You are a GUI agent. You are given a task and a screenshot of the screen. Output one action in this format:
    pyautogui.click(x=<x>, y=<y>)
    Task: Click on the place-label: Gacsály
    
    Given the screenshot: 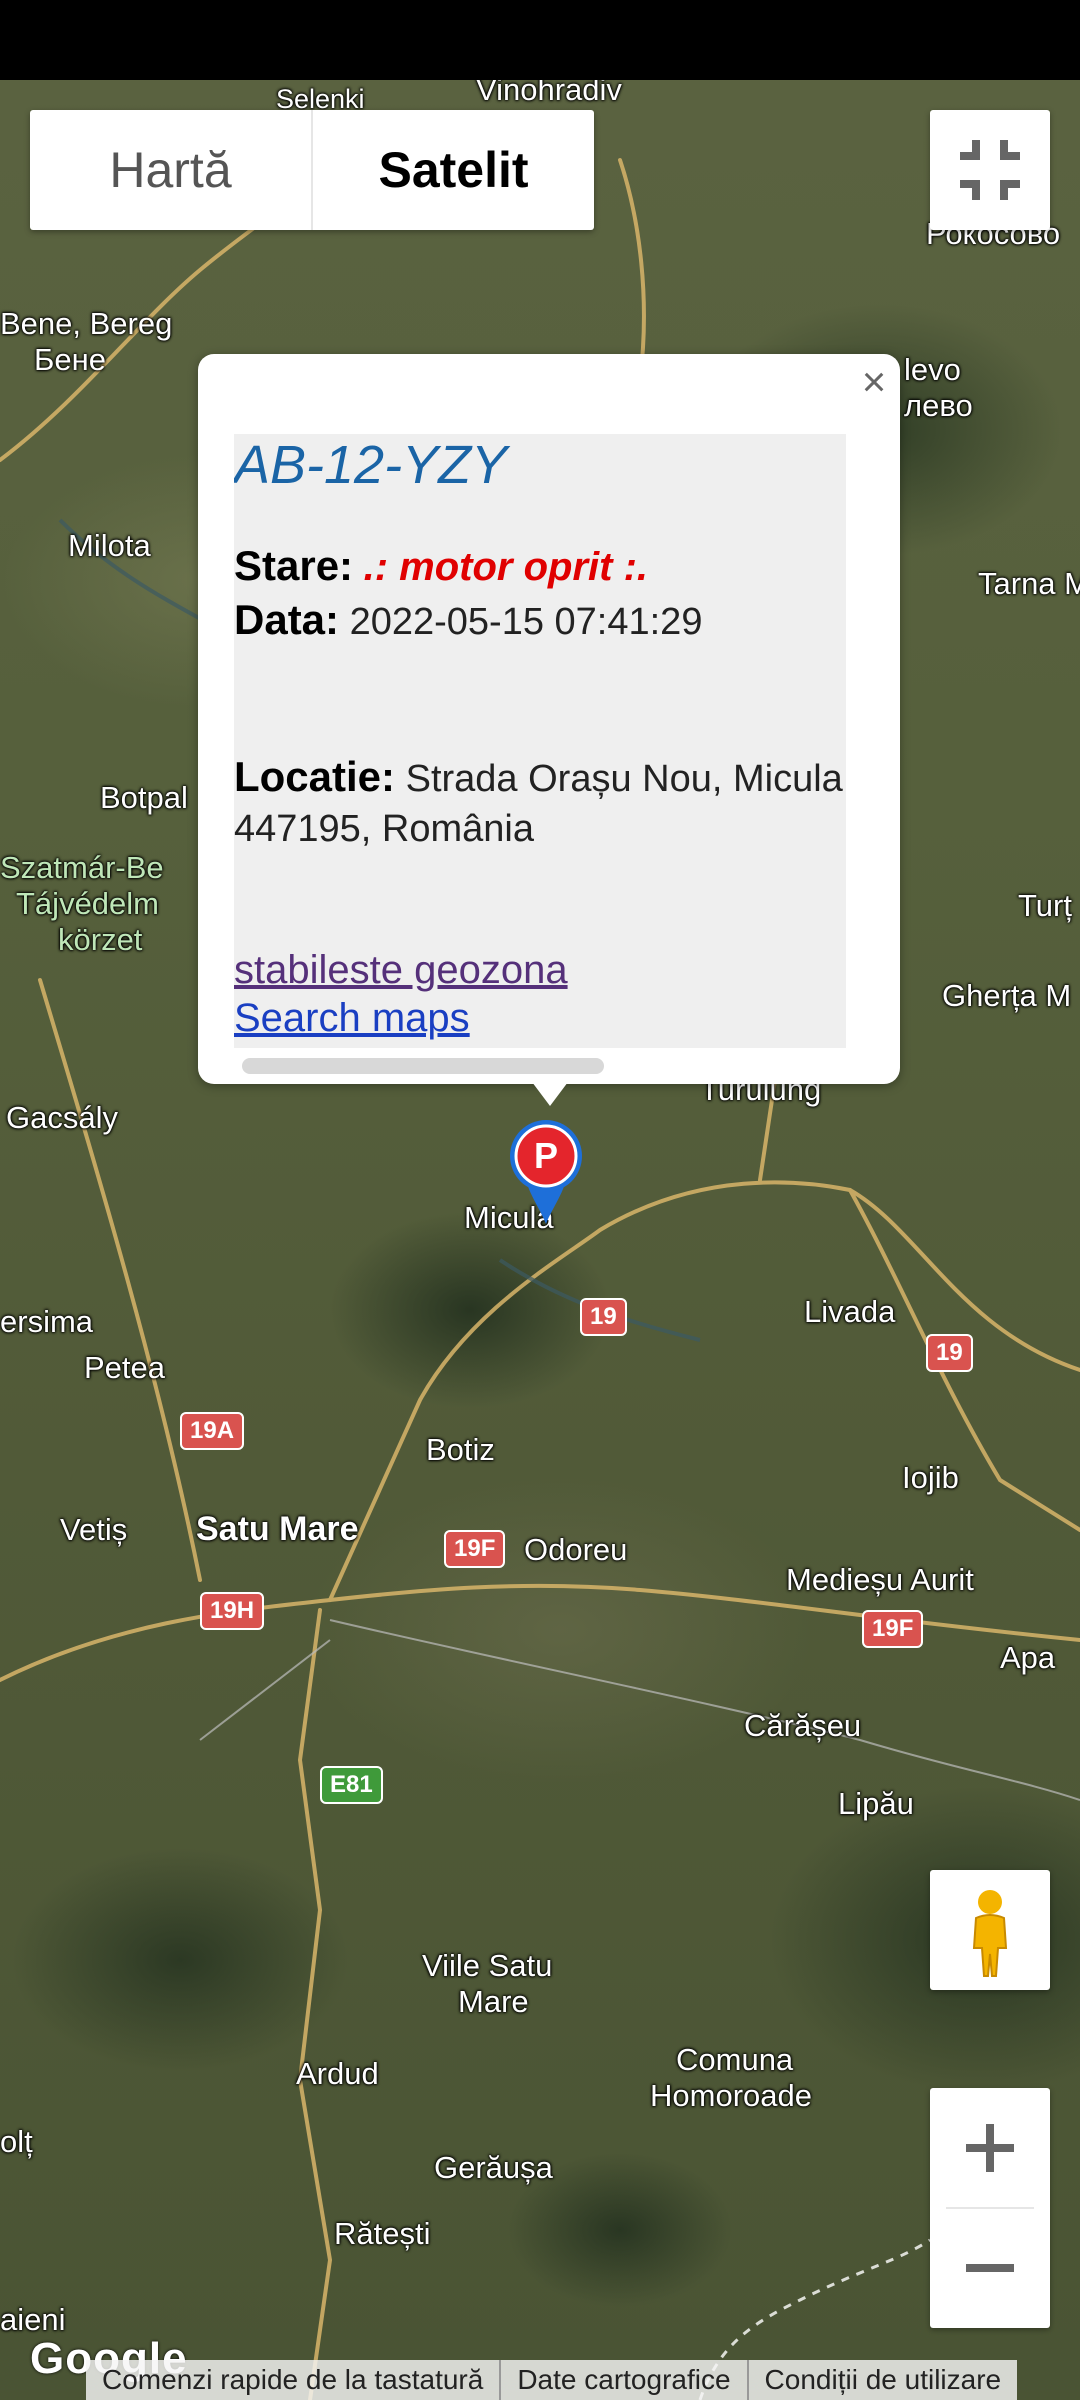 What is the action you would take?
    pyautogui.click(x=62, y=1117)
    